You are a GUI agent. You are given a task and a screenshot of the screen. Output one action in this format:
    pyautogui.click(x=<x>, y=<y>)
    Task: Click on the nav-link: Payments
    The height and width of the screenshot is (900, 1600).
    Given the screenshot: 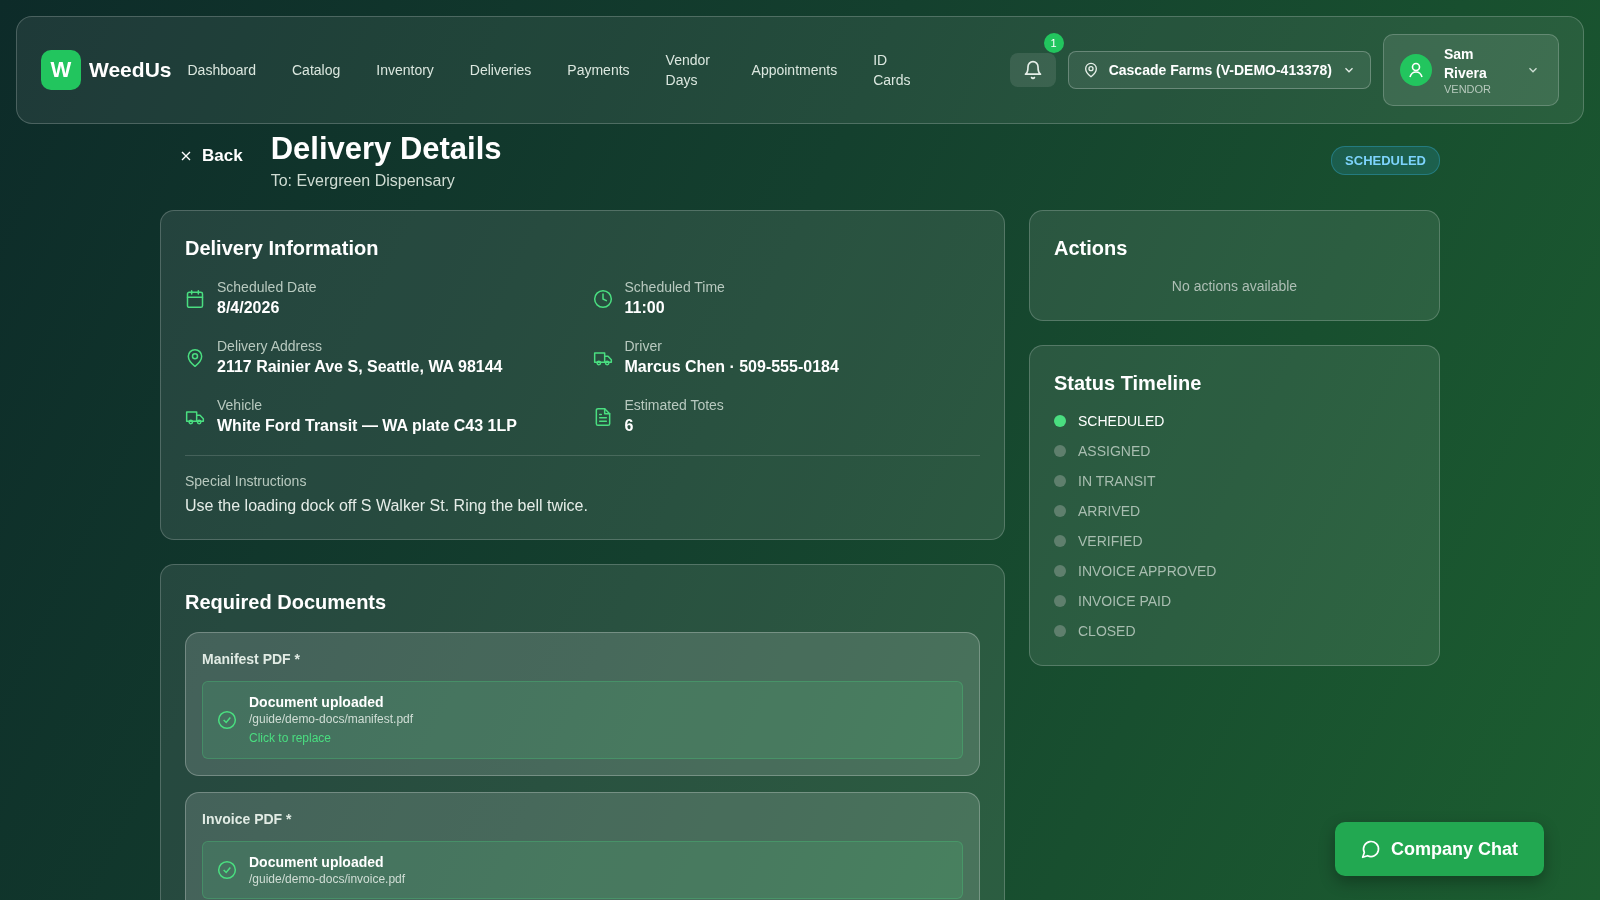 What is the action you would take?
    pyautogui.click(x=598, y=70)
    